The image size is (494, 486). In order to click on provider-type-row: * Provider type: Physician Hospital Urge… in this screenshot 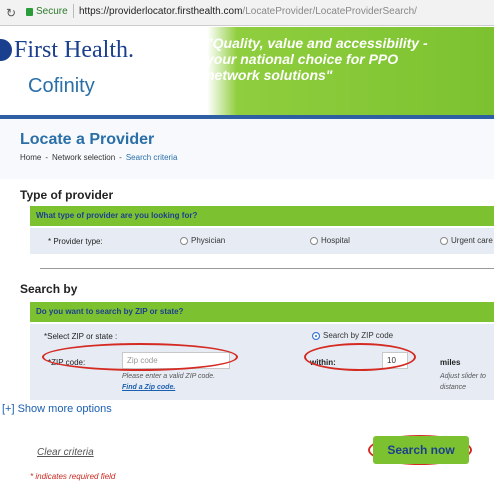, I will do `click(262, 241)`.